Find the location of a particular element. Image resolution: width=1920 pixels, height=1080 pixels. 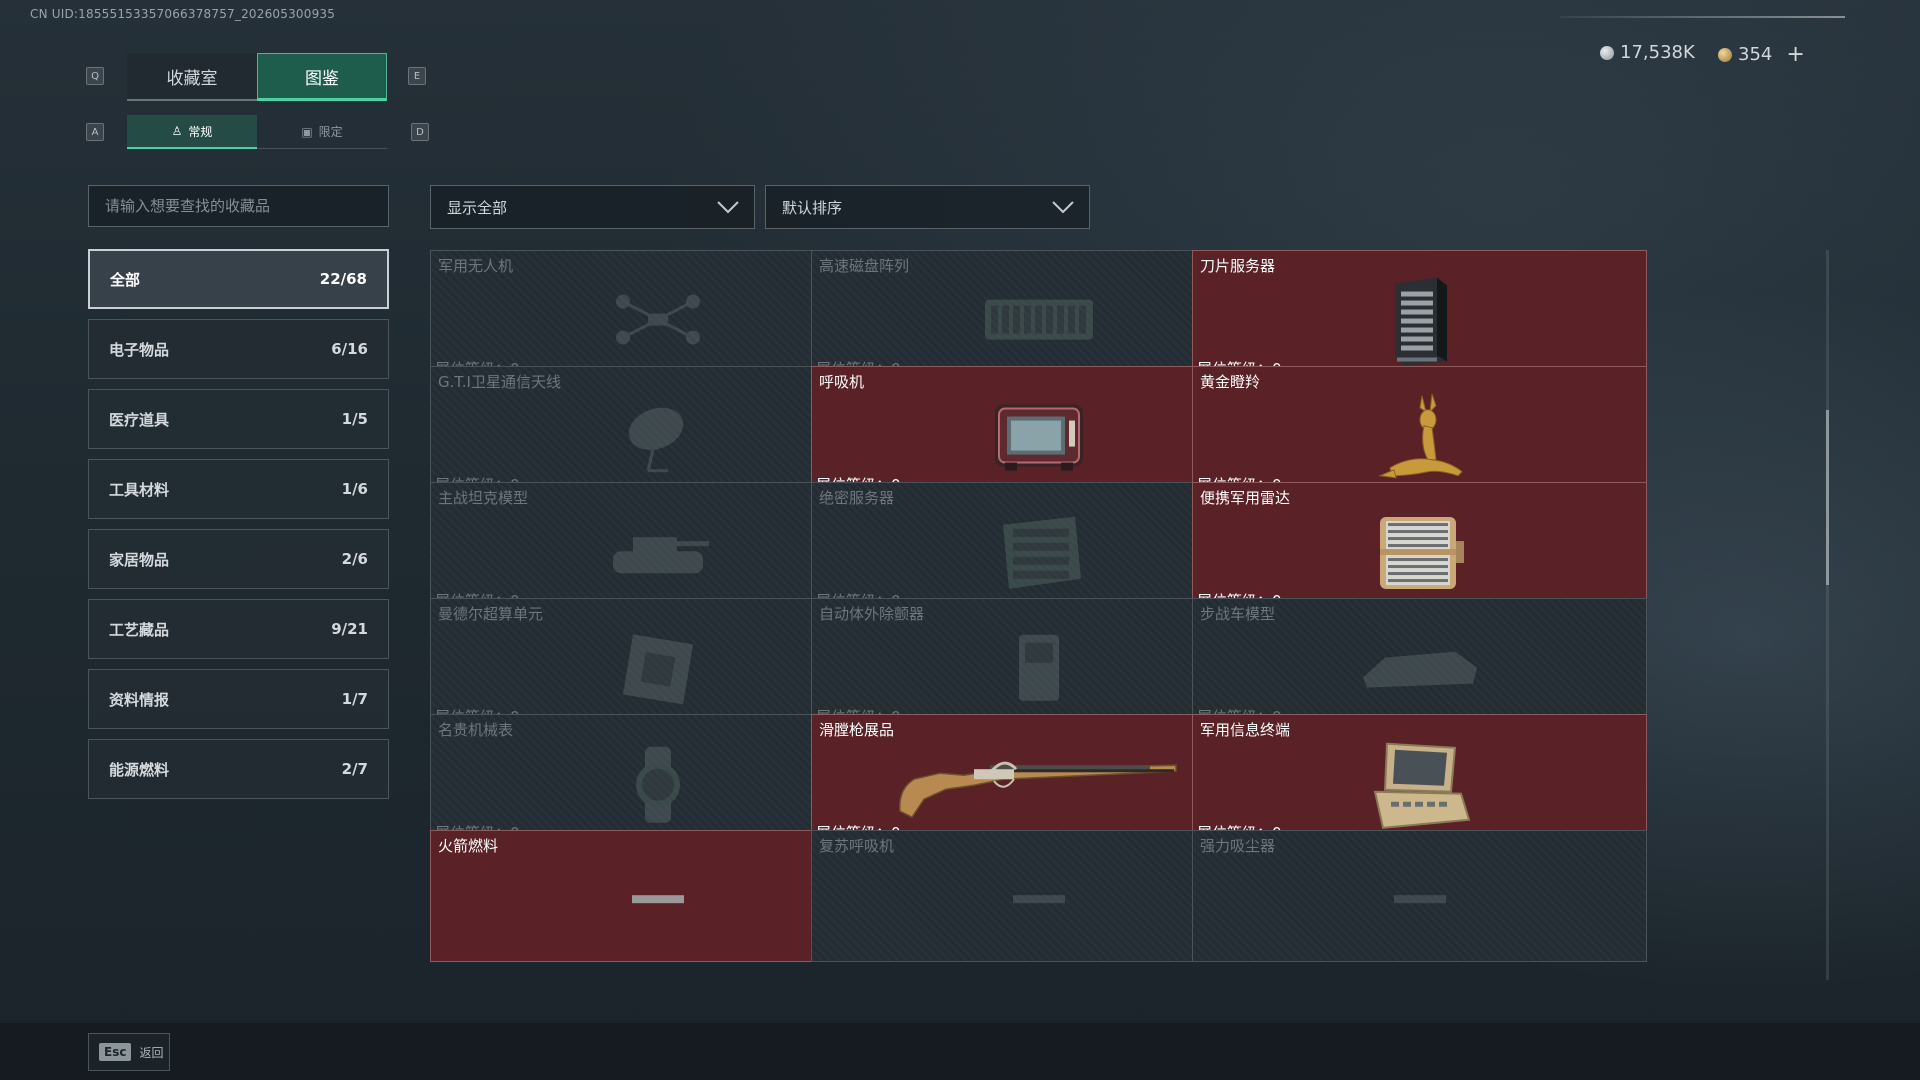

filter-dropdown-value: 显示全部 is located at coordinates (477, 207).